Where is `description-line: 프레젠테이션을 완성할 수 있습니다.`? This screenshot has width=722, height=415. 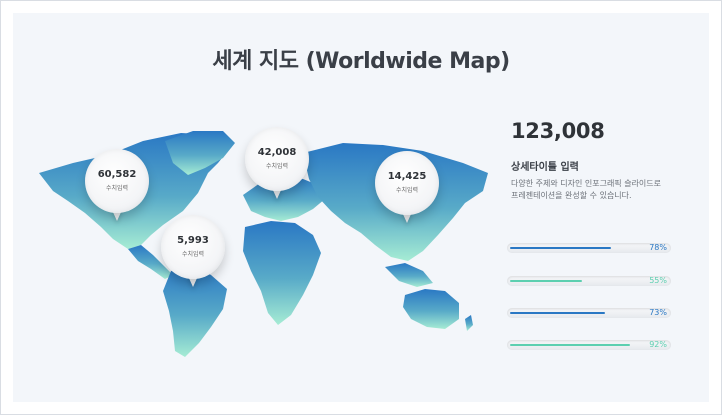
description-line: 프레젠테이션을 완성할 수 있습니다. is located at coordinates (571, 195).